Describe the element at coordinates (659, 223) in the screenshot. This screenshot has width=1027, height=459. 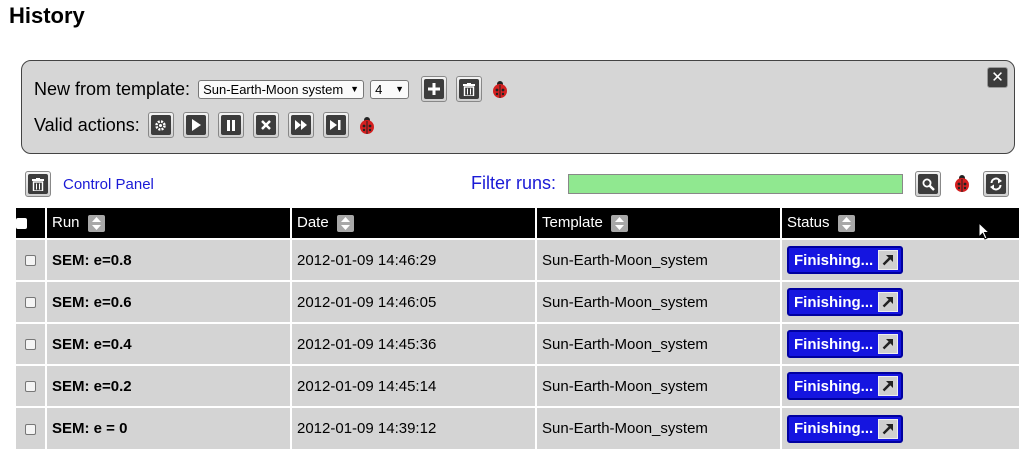
I see `column-header-template: Template` at that location.